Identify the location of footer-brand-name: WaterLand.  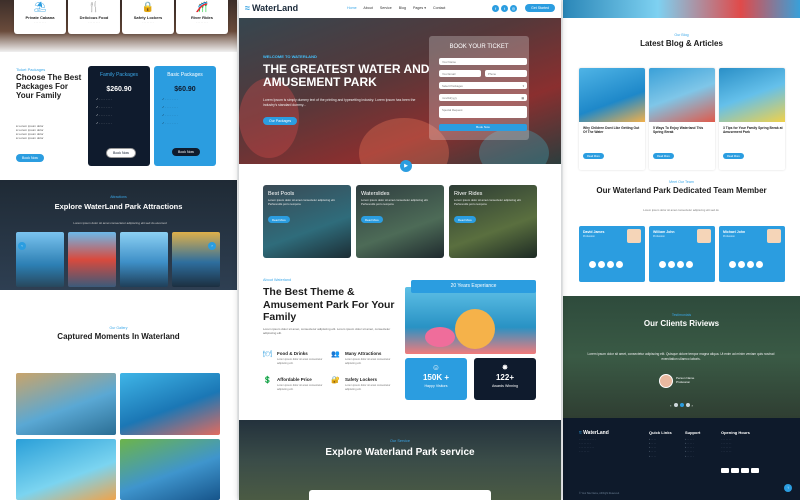
(596, 433).